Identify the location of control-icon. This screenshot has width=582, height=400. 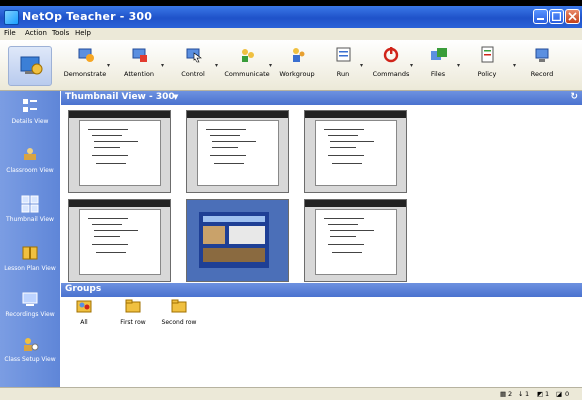
(194, 55).